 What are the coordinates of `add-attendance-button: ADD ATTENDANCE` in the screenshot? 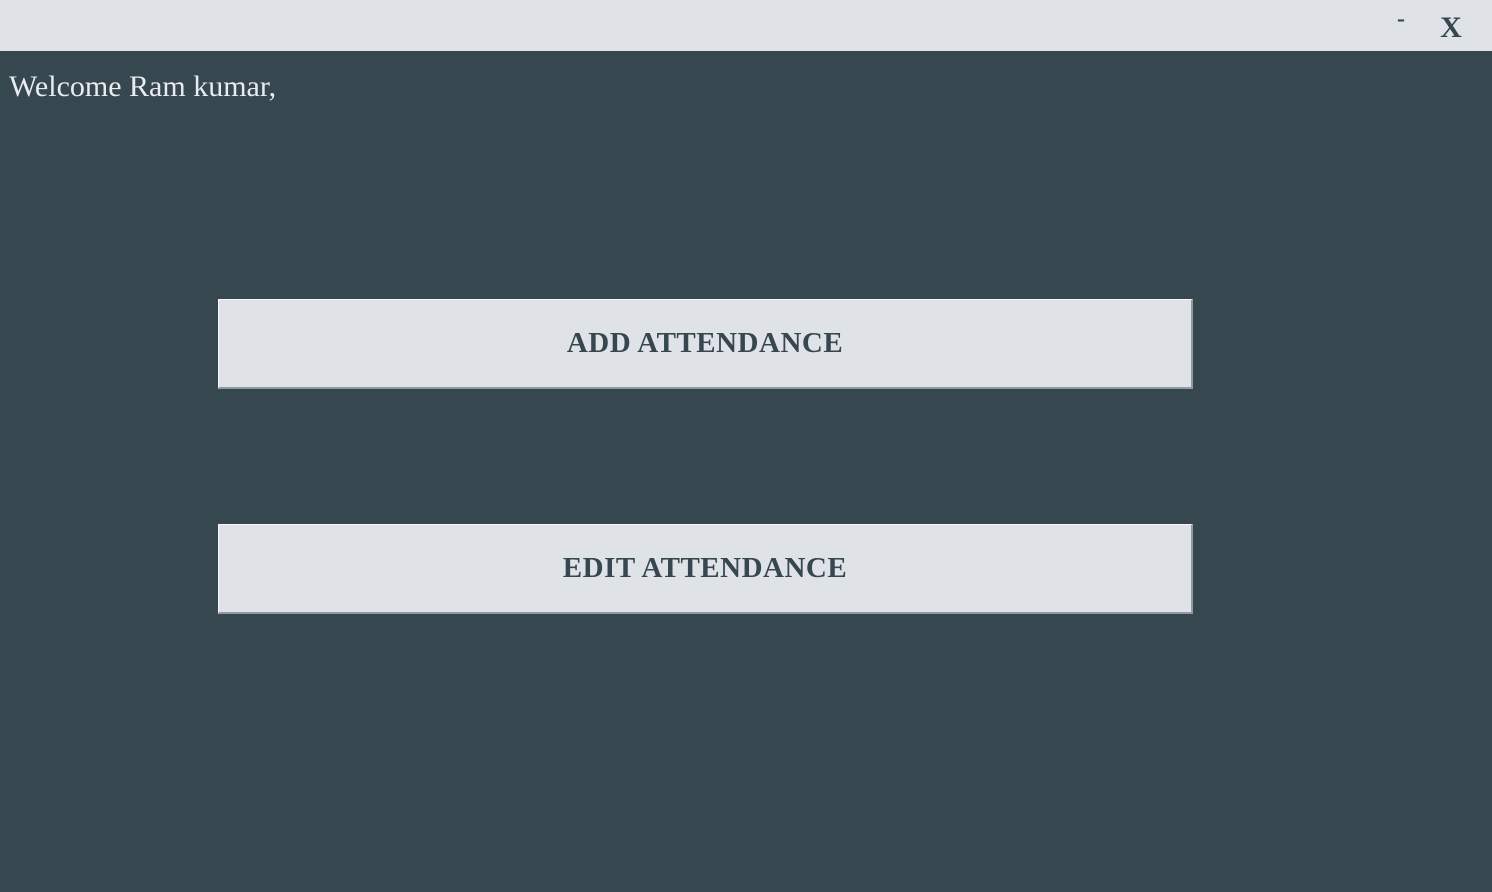 It's located at (705, 344).